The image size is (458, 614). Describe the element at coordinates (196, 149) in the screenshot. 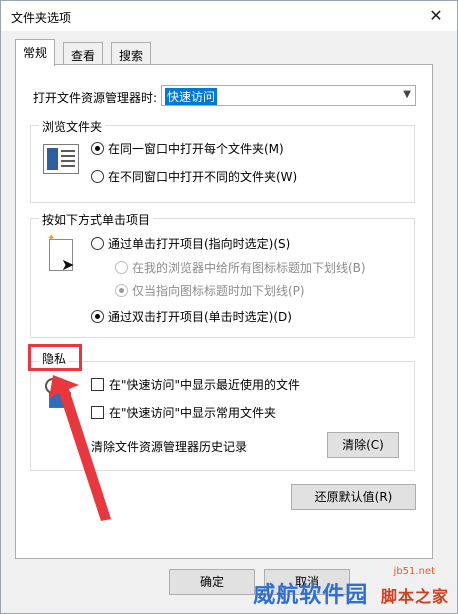

I see `radio-label: 在同一窗口中打开每个文件夹(M)` at that location.